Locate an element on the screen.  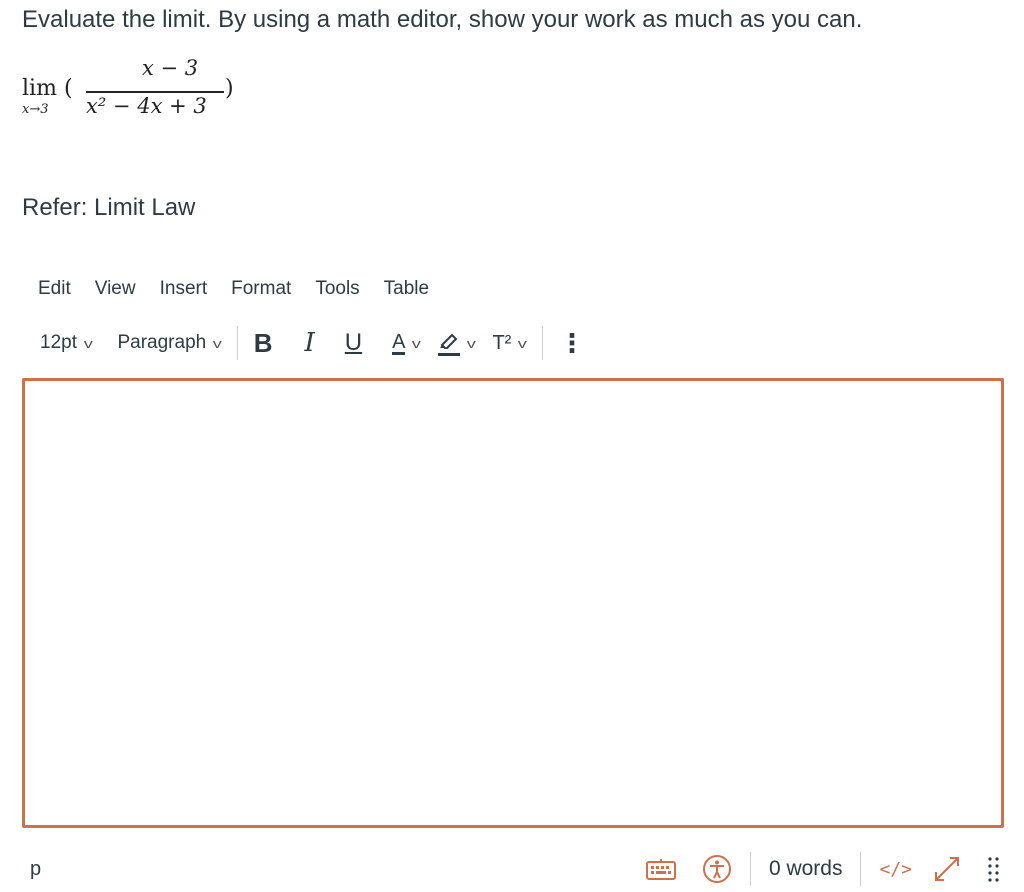
superscript-icon: T² is located at coordinates (502, 342).